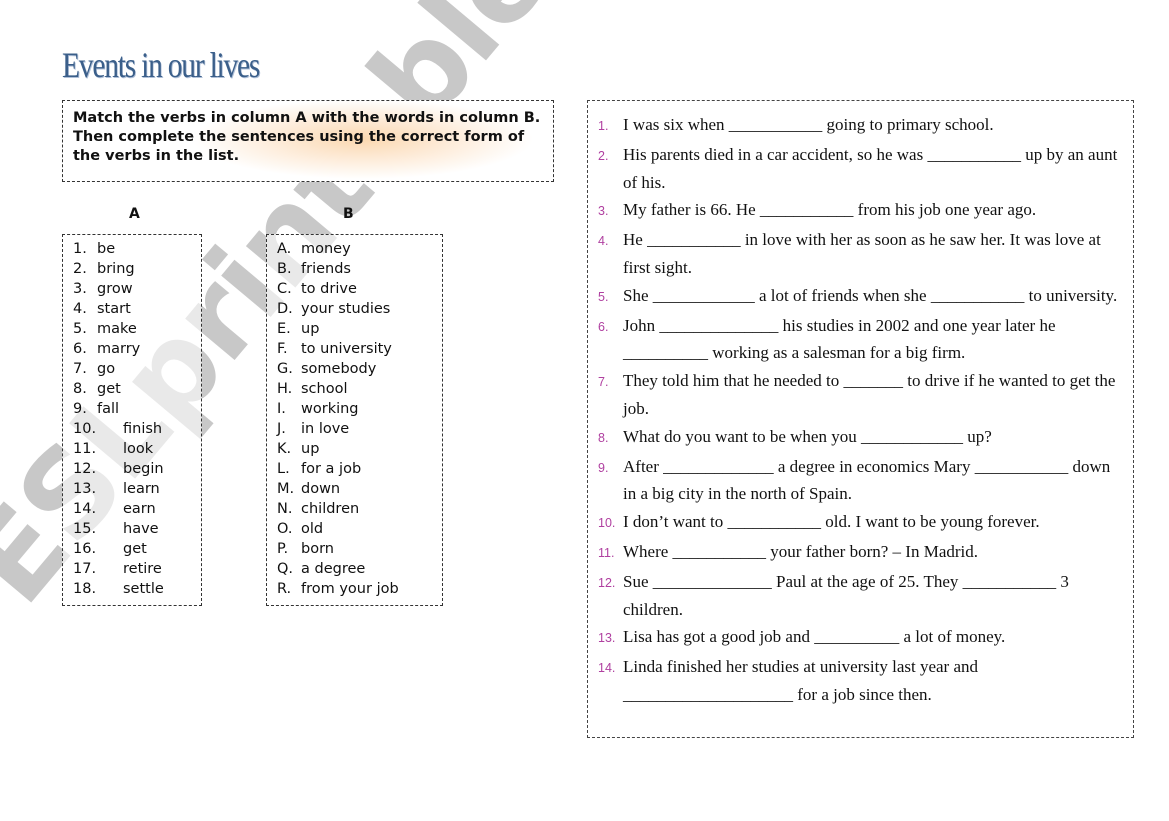 This screenshot has height=821, width=1169. Describe the element at coordinates (329, 289) in the screenshot. I see `collocation-word: to drive` at that location.